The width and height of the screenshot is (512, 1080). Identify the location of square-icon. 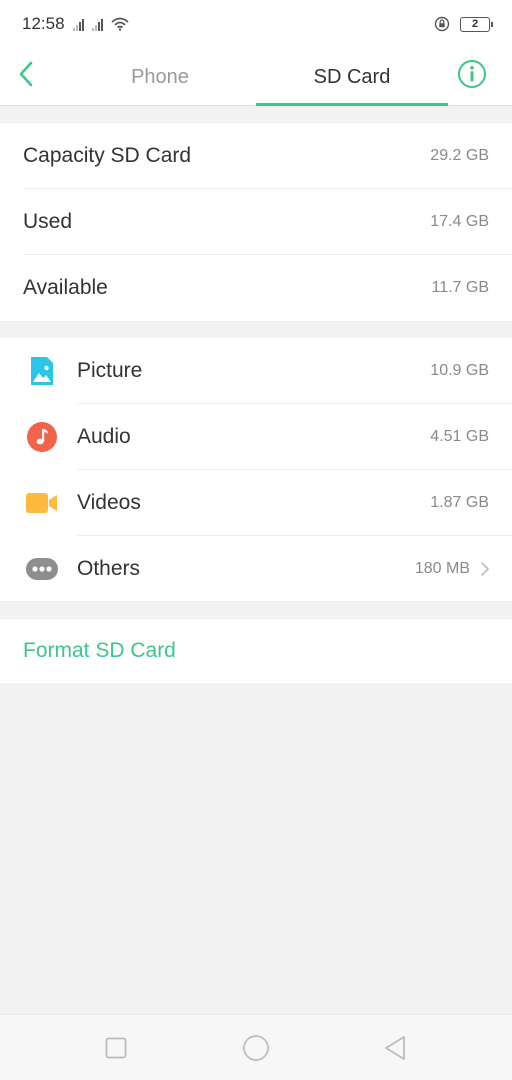
(116, 1048).